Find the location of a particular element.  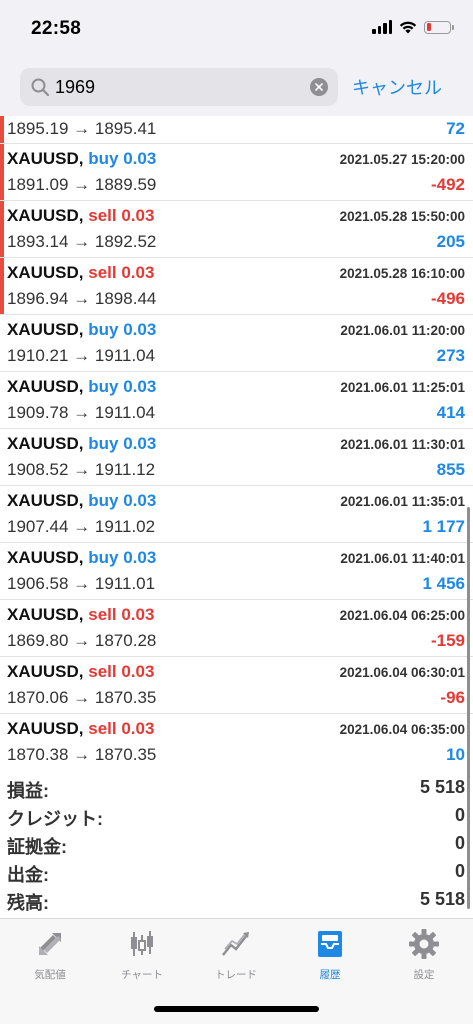

tab-history: 履歴 is located at coordinates (330, 957).